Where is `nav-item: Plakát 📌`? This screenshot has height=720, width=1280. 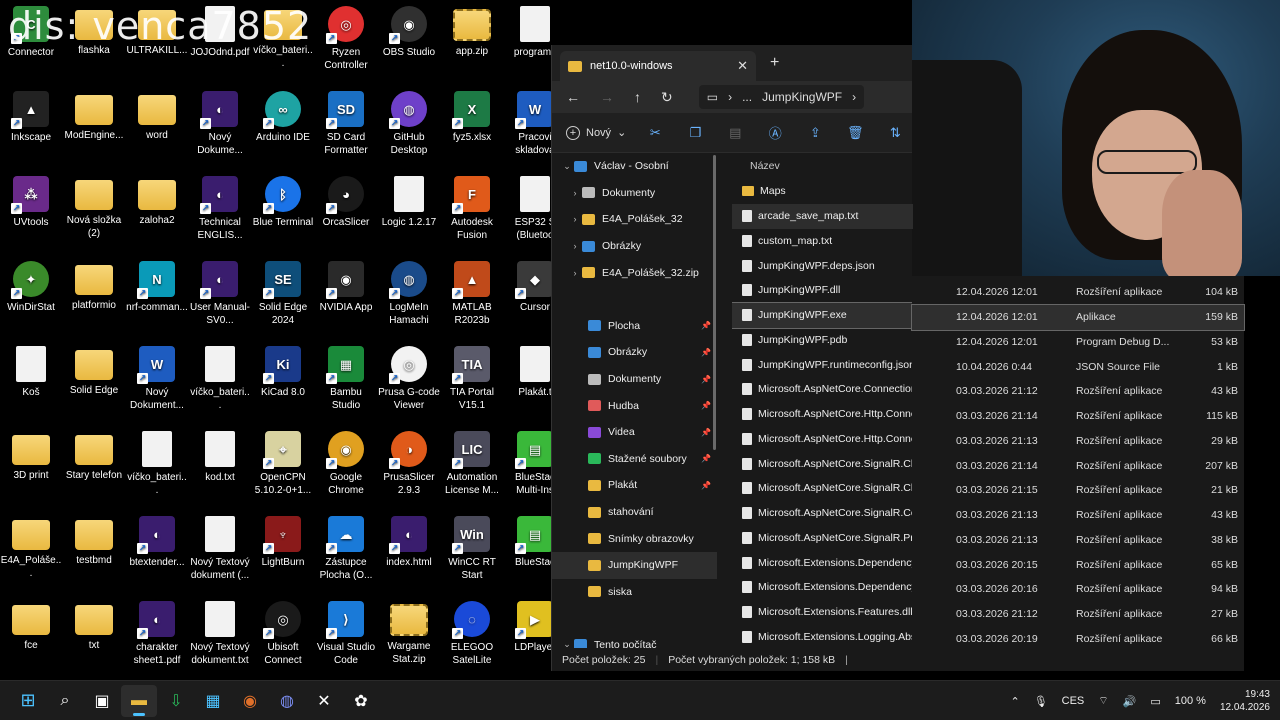
nav-item: Plakát 📌 is located at coordinates (634, 485).